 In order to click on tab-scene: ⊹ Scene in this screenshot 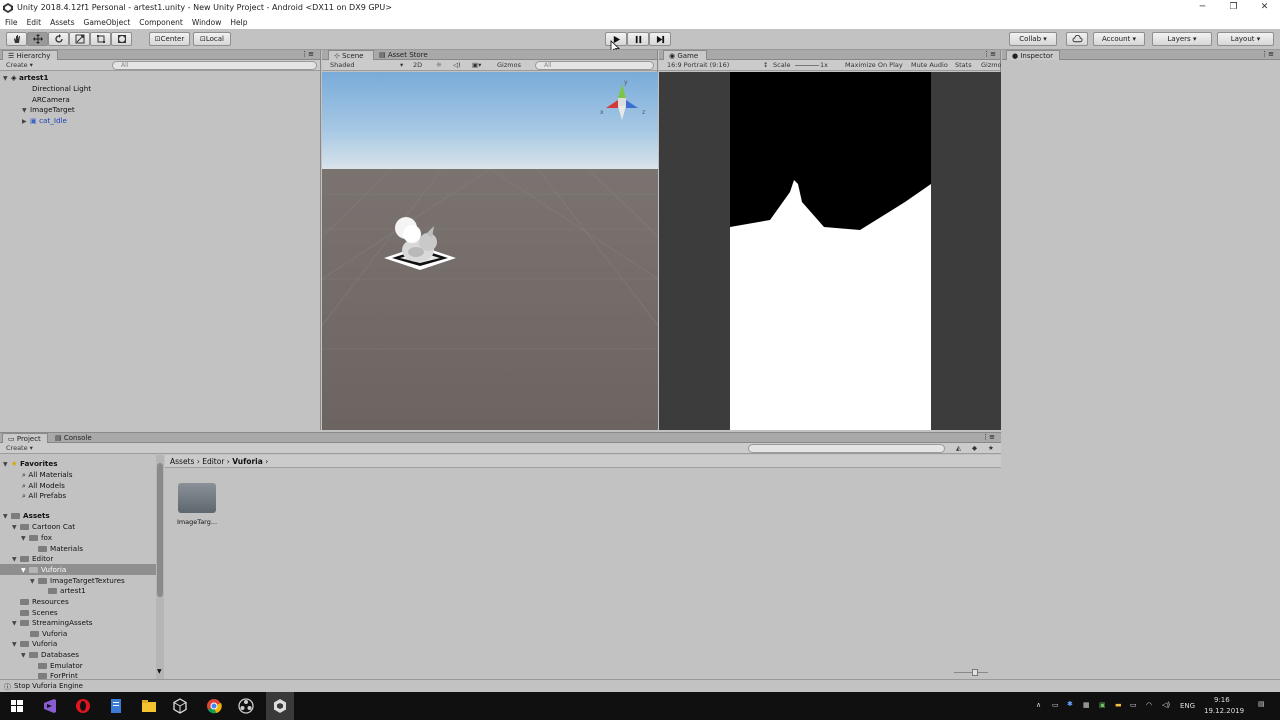, I will do `click(351, 55)`.